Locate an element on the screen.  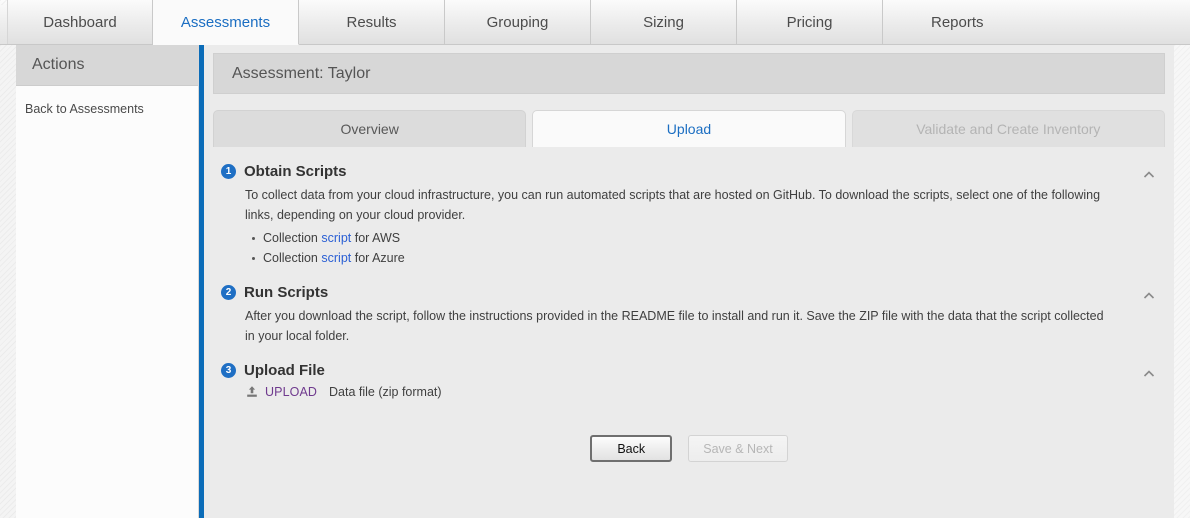
nav-tab-label: Assessments is located at coordinates (225, 22).